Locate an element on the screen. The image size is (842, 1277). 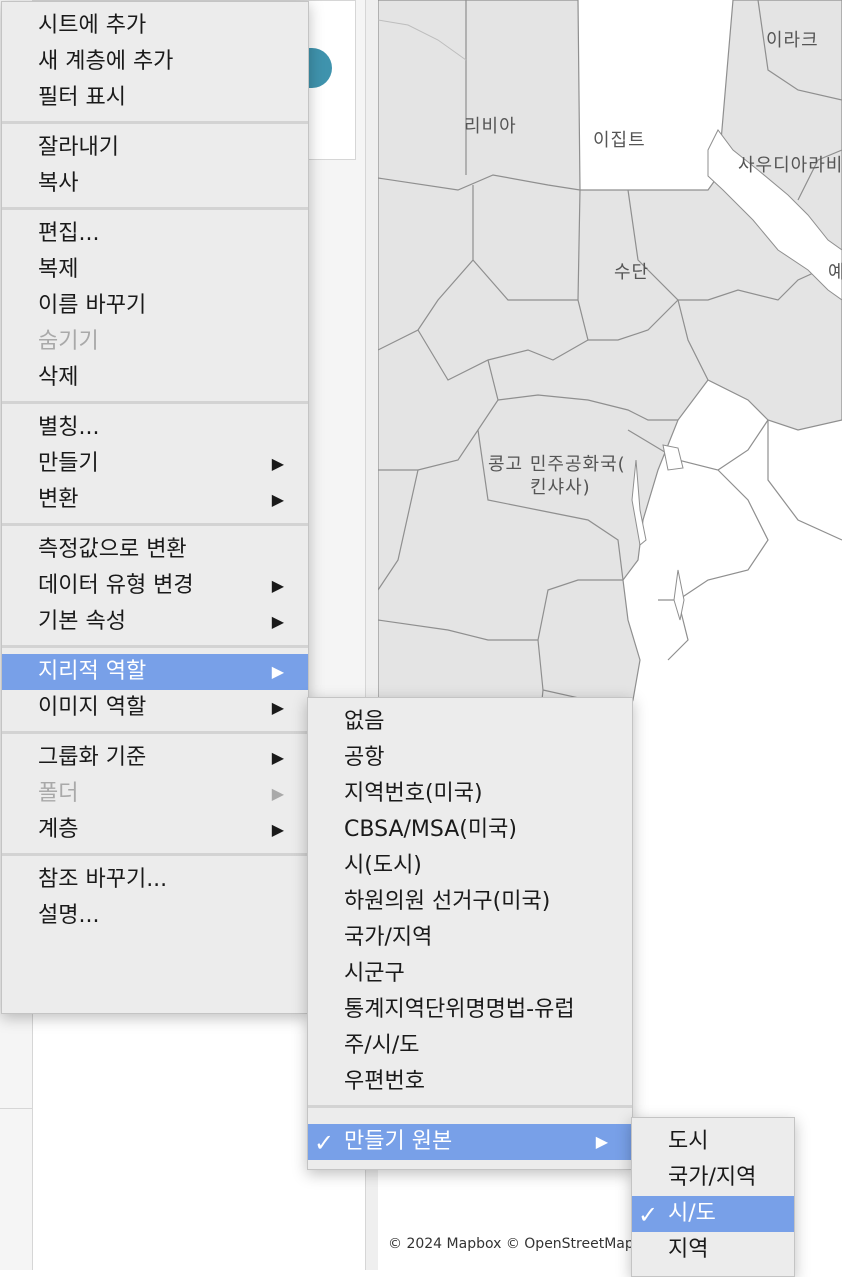
menu-item-label: 지역번호(미국) is located at coordinates (413, 793).